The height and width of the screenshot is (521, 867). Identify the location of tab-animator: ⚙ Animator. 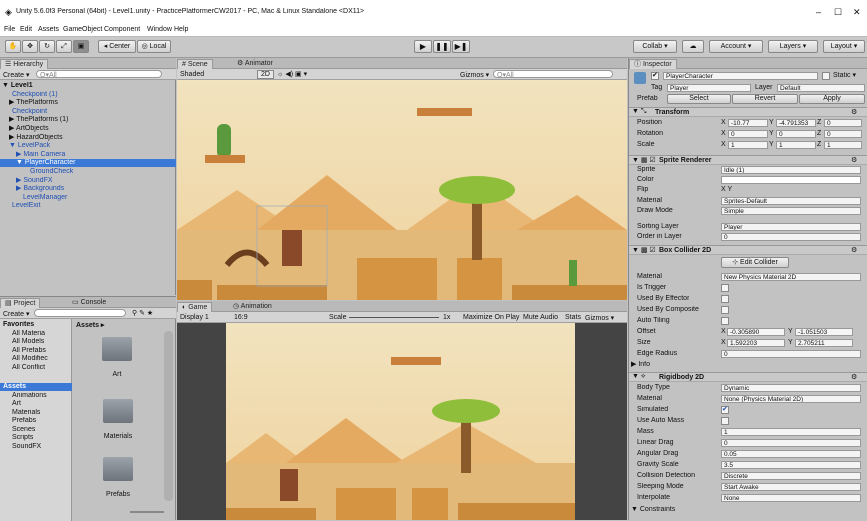
(255, 64).